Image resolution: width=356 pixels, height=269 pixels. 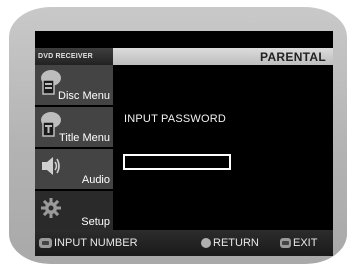 I want to click on sidebar-item-label: Title Menu, so click(x=84, y=138).